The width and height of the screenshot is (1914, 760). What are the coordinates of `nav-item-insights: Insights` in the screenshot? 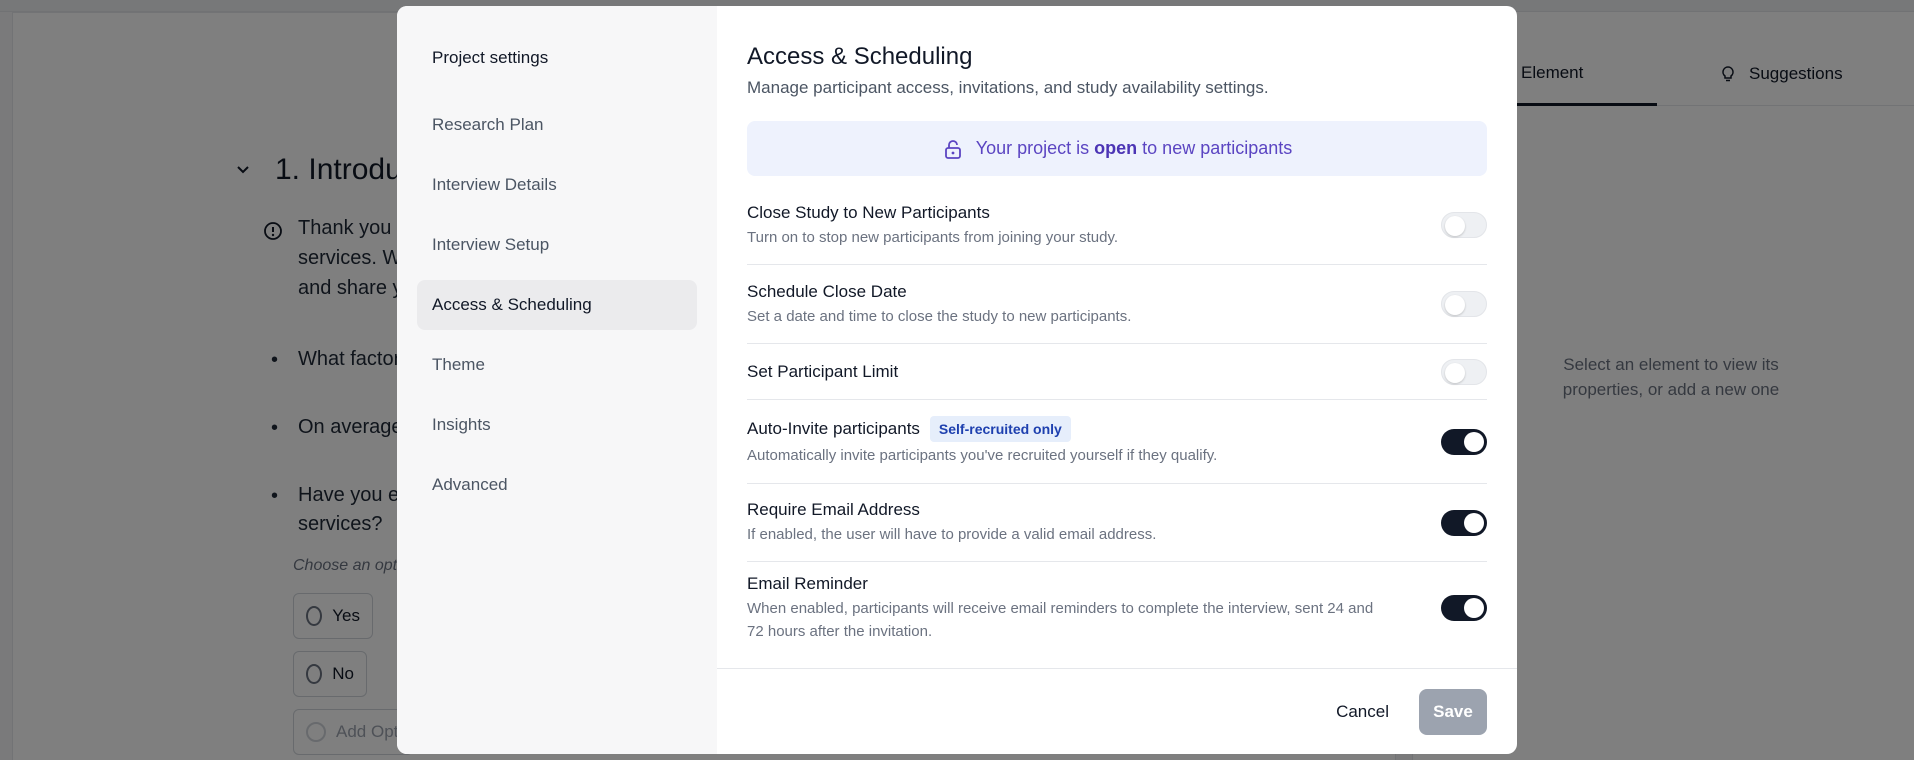 It's located at (557, 425).